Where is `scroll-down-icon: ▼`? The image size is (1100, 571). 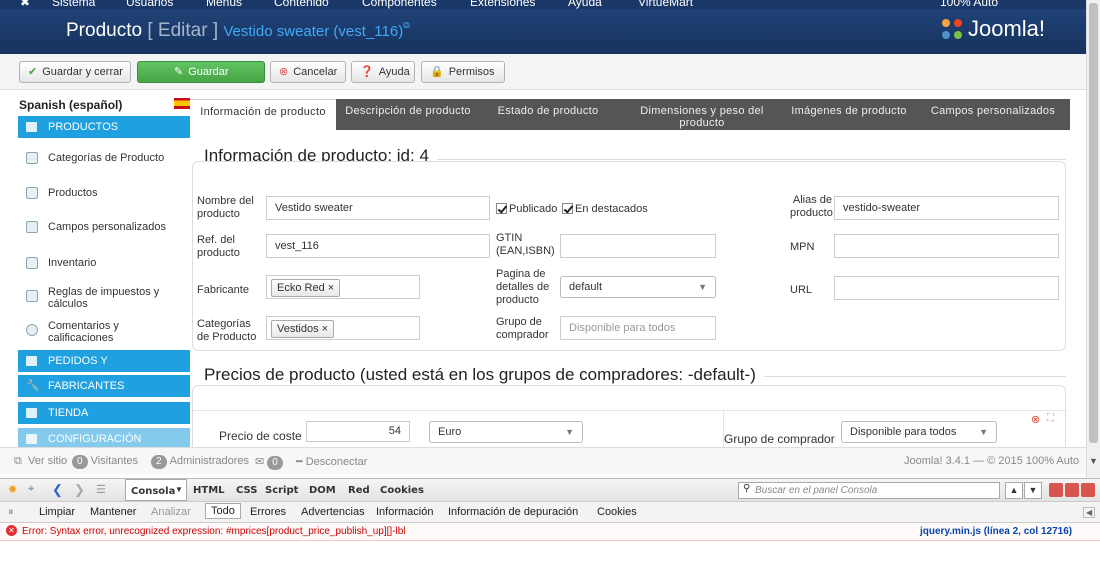
scroll-down-icon: ▼ is located at coordinates (1093, 461).